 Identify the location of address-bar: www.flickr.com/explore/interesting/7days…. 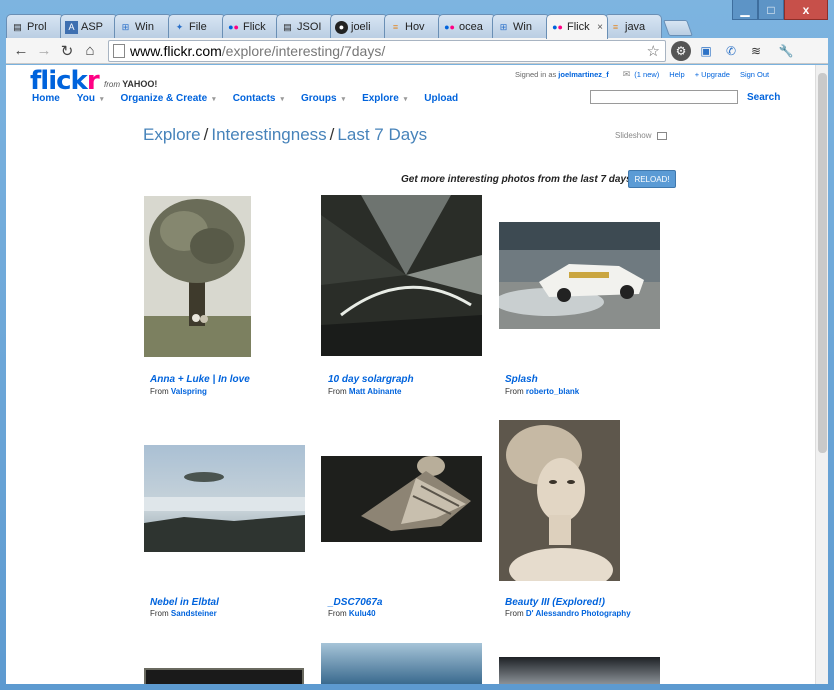
(387, 50).